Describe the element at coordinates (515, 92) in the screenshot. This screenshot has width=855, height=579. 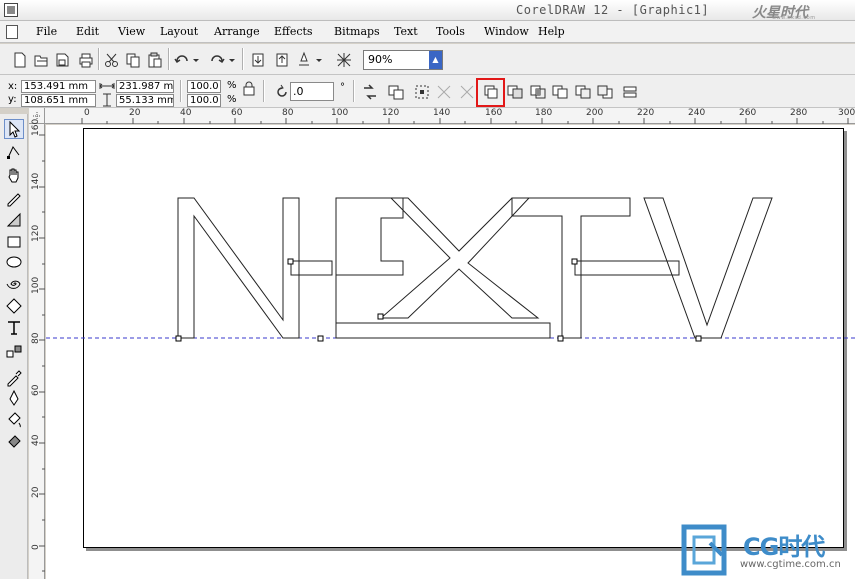
I see `trim-icon` at that location.